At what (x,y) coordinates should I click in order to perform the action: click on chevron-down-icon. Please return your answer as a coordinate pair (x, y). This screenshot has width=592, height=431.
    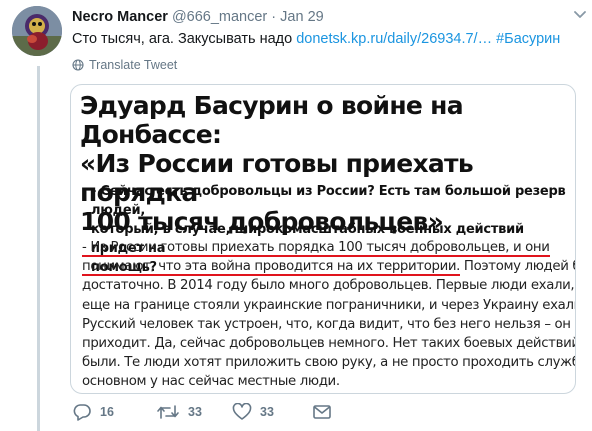
    Looking at the image, I should click on (580, 15).